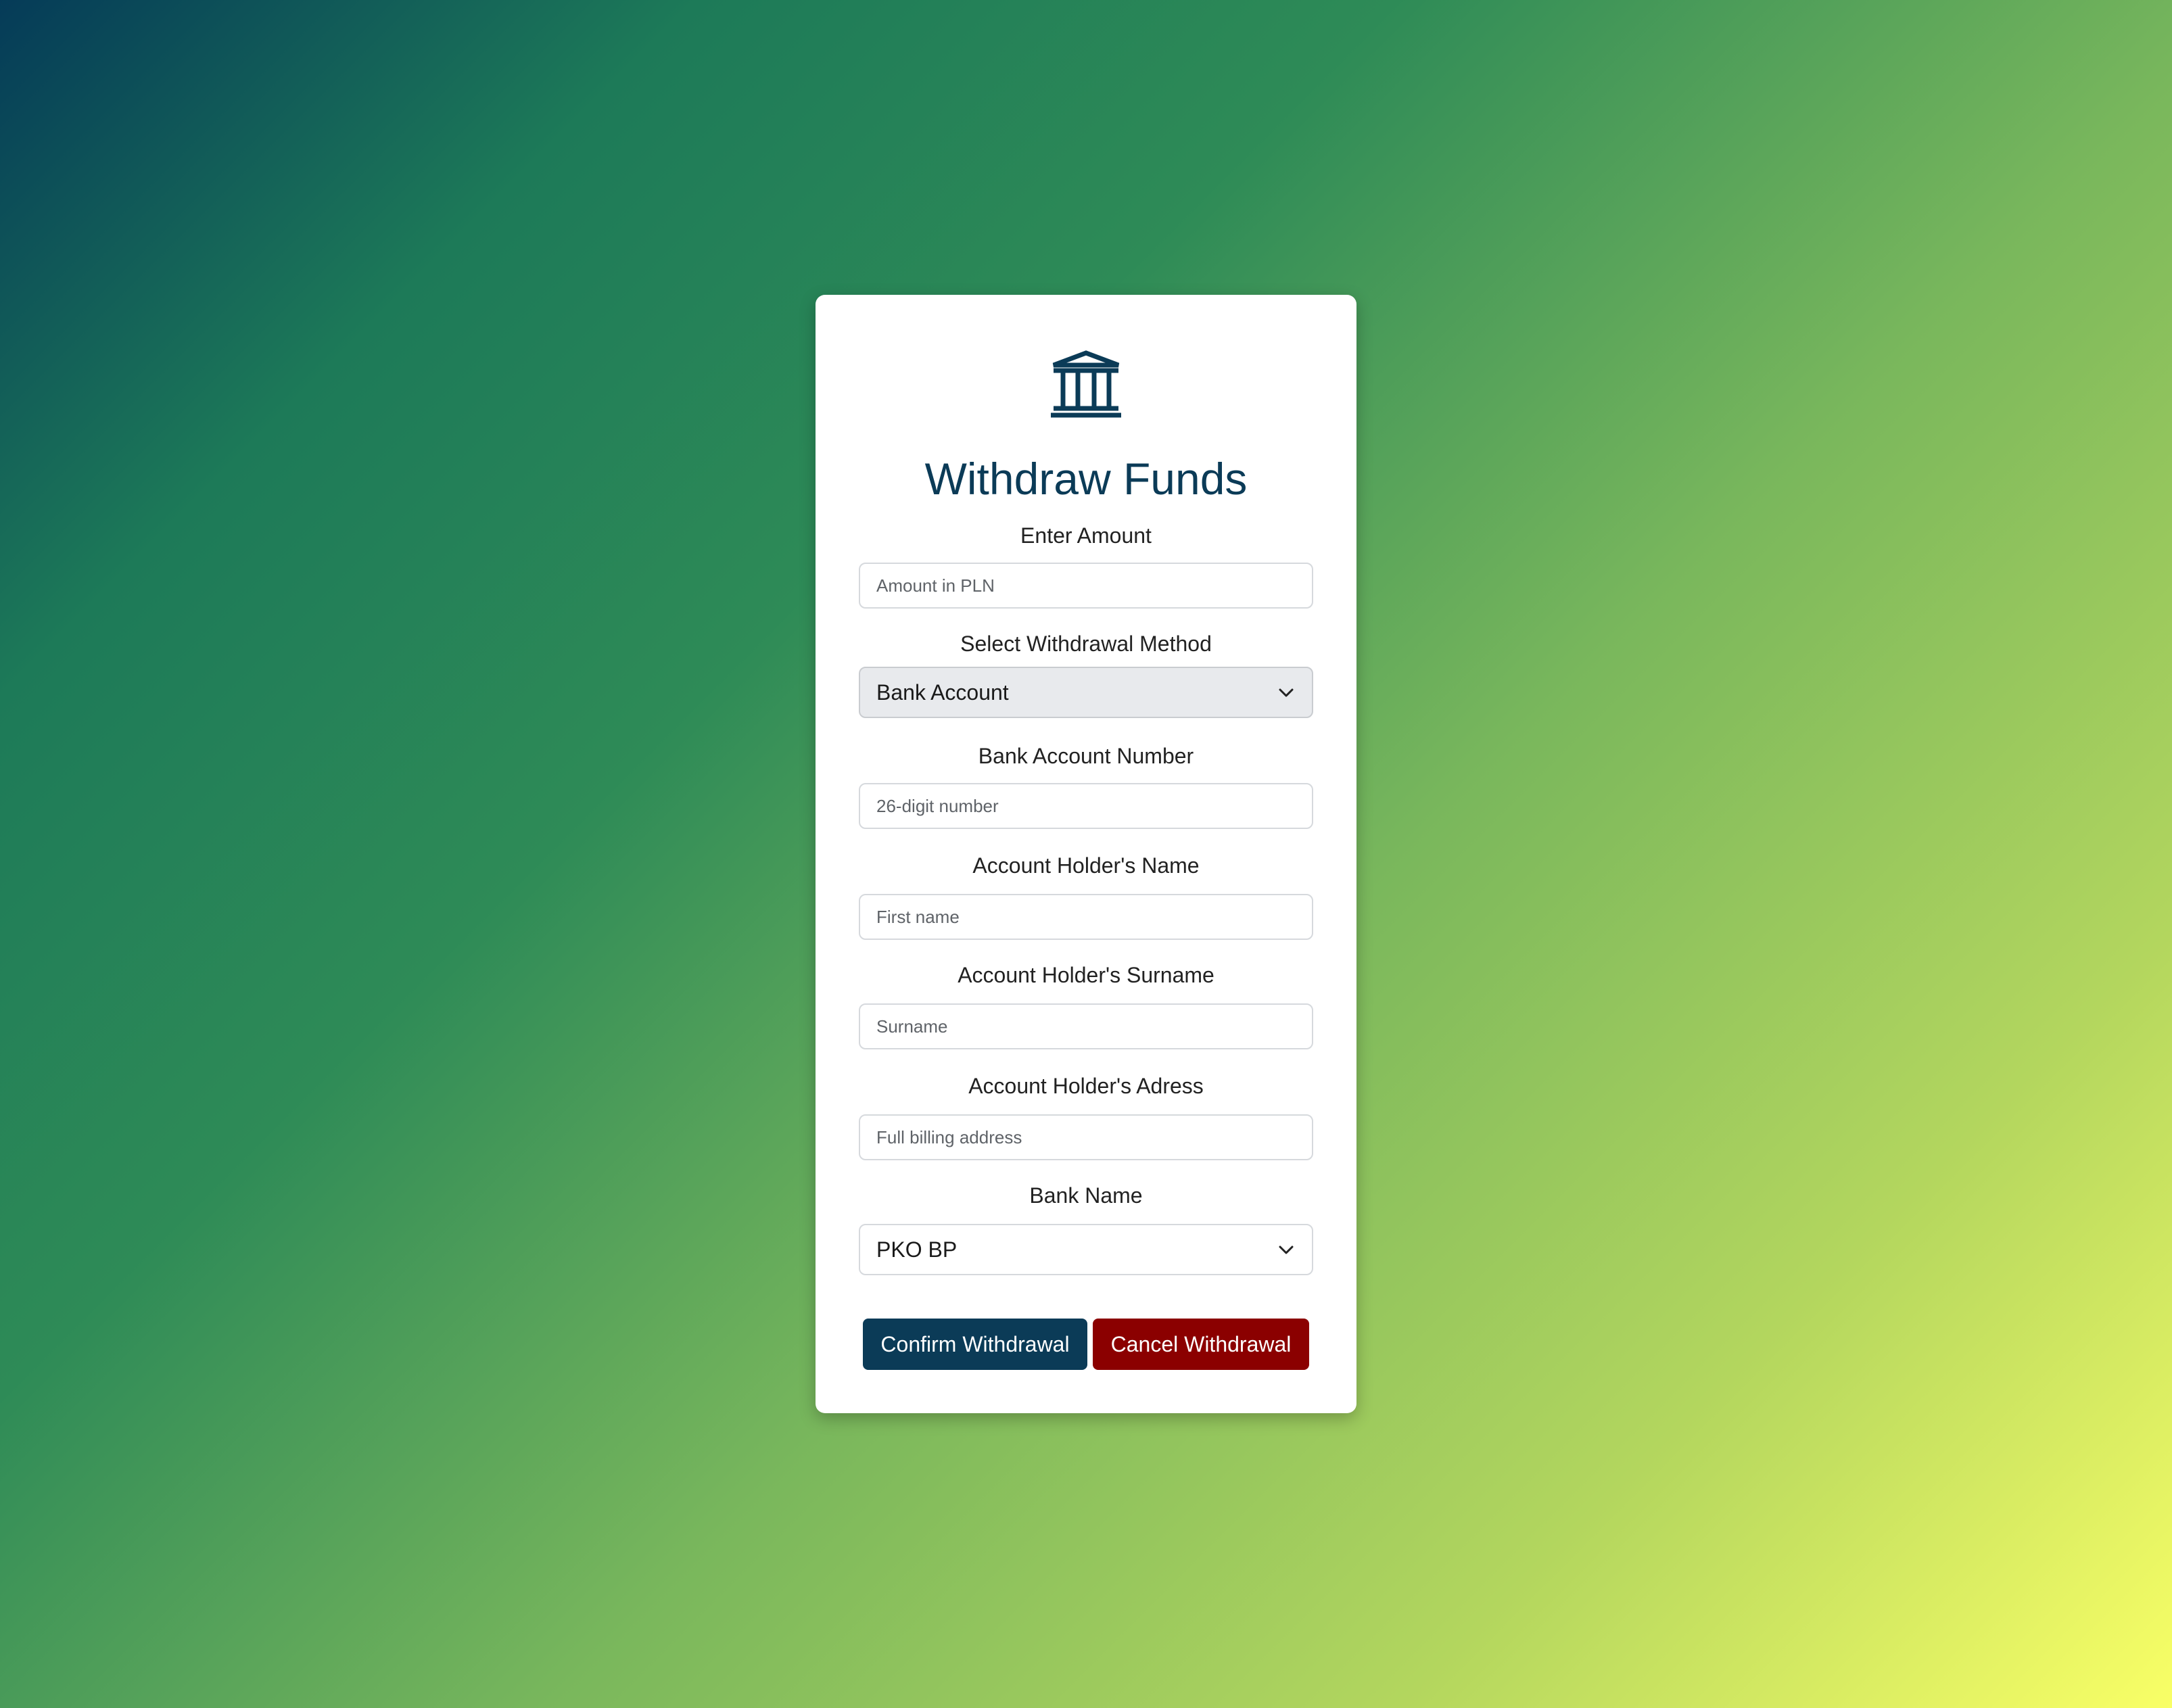 Image resolution: width=2172 pixels, height=1708 pixels. Describe the element at coordinates (1086, 1195) in the screenshot. I see `bank-name-label: Bank Name` at that location.